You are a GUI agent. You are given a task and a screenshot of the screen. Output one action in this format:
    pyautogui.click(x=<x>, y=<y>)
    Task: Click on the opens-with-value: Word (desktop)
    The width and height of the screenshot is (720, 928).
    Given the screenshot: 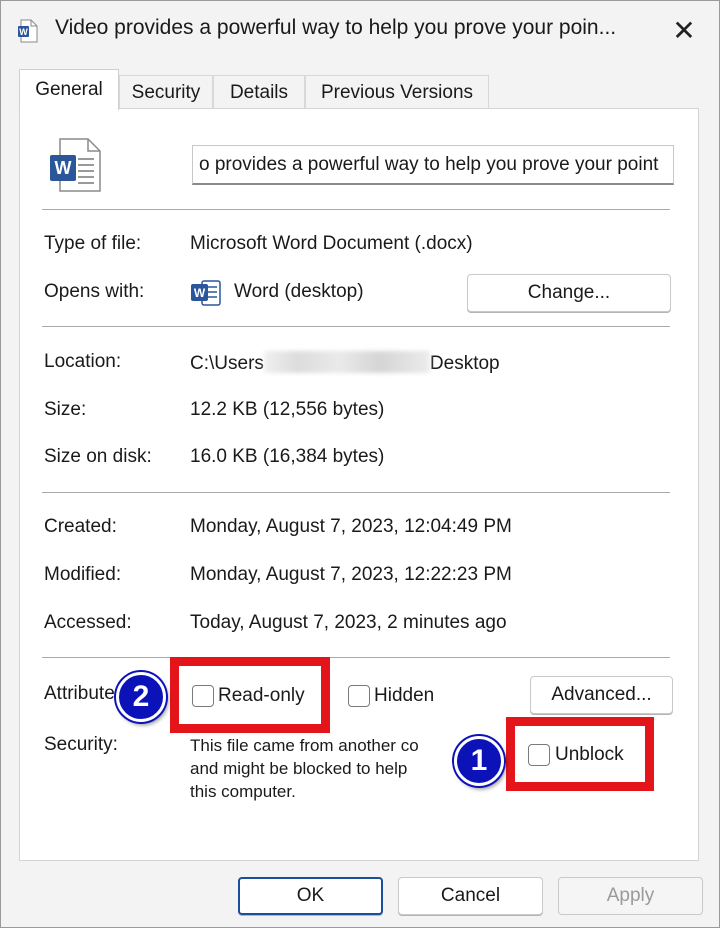 What is the action you would take?
    pyautogui.click(x=299, y=291)
    